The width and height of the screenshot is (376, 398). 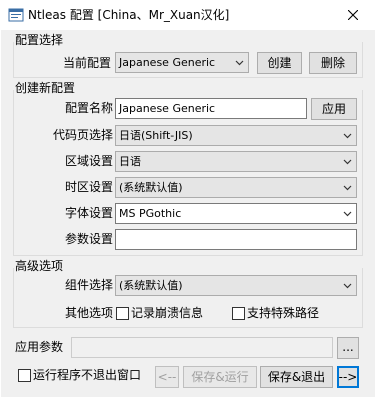 What do you see at coordinates (236, 239) in the screenshot?
I see `param-field` at bounding box center [236, 239].